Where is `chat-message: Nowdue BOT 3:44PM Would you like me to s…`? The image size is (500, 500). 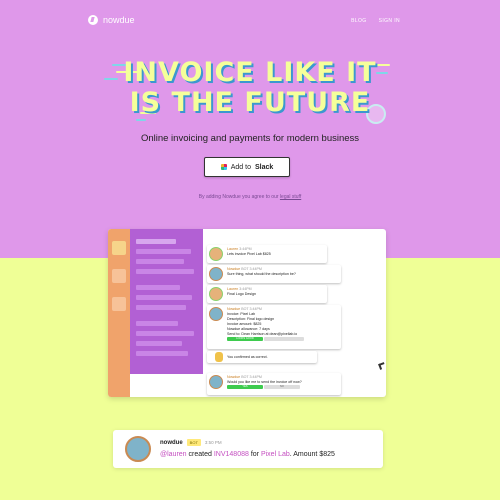
chat-message: Nowdue BOT 3:44PM Would you like me to s… is located at coordinates (274, 384).